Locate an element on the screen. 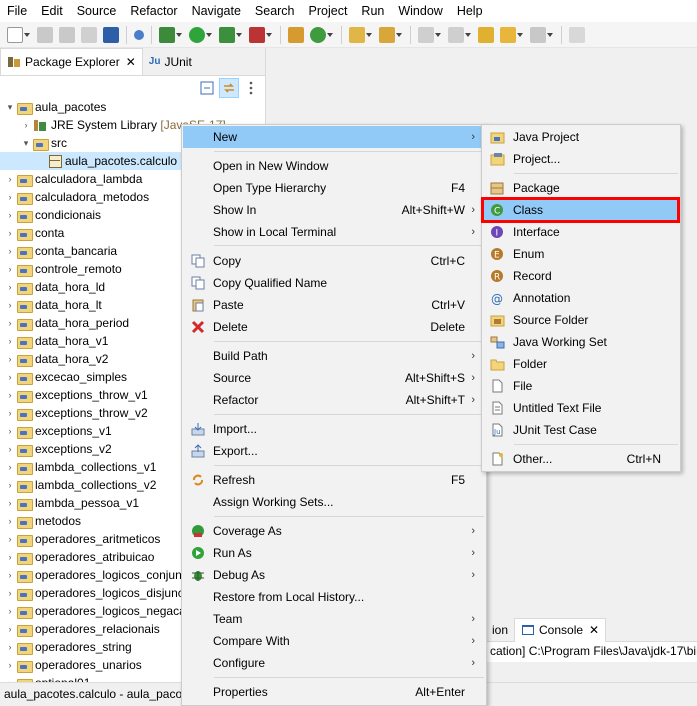  menu-item-open-type-hierarchy: Open Type Hierarchy F4 is located at coordinates (334, 188).